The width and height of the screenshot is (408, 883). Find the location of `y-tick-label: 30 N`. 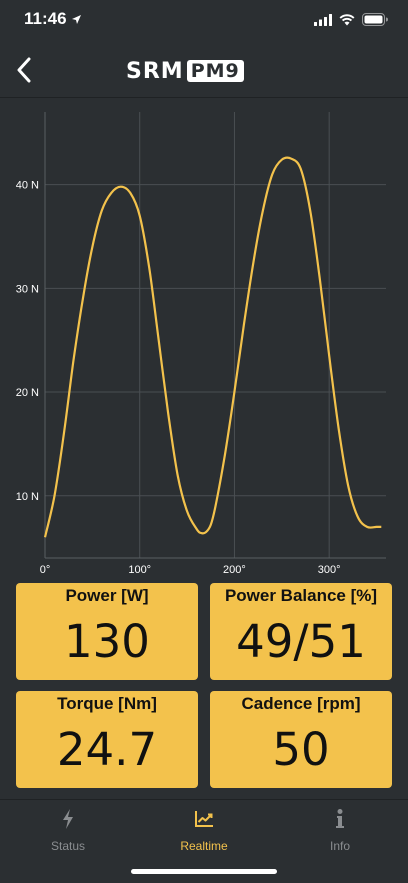

y-tick-label: 30 N is located at coordinates (27, 289).